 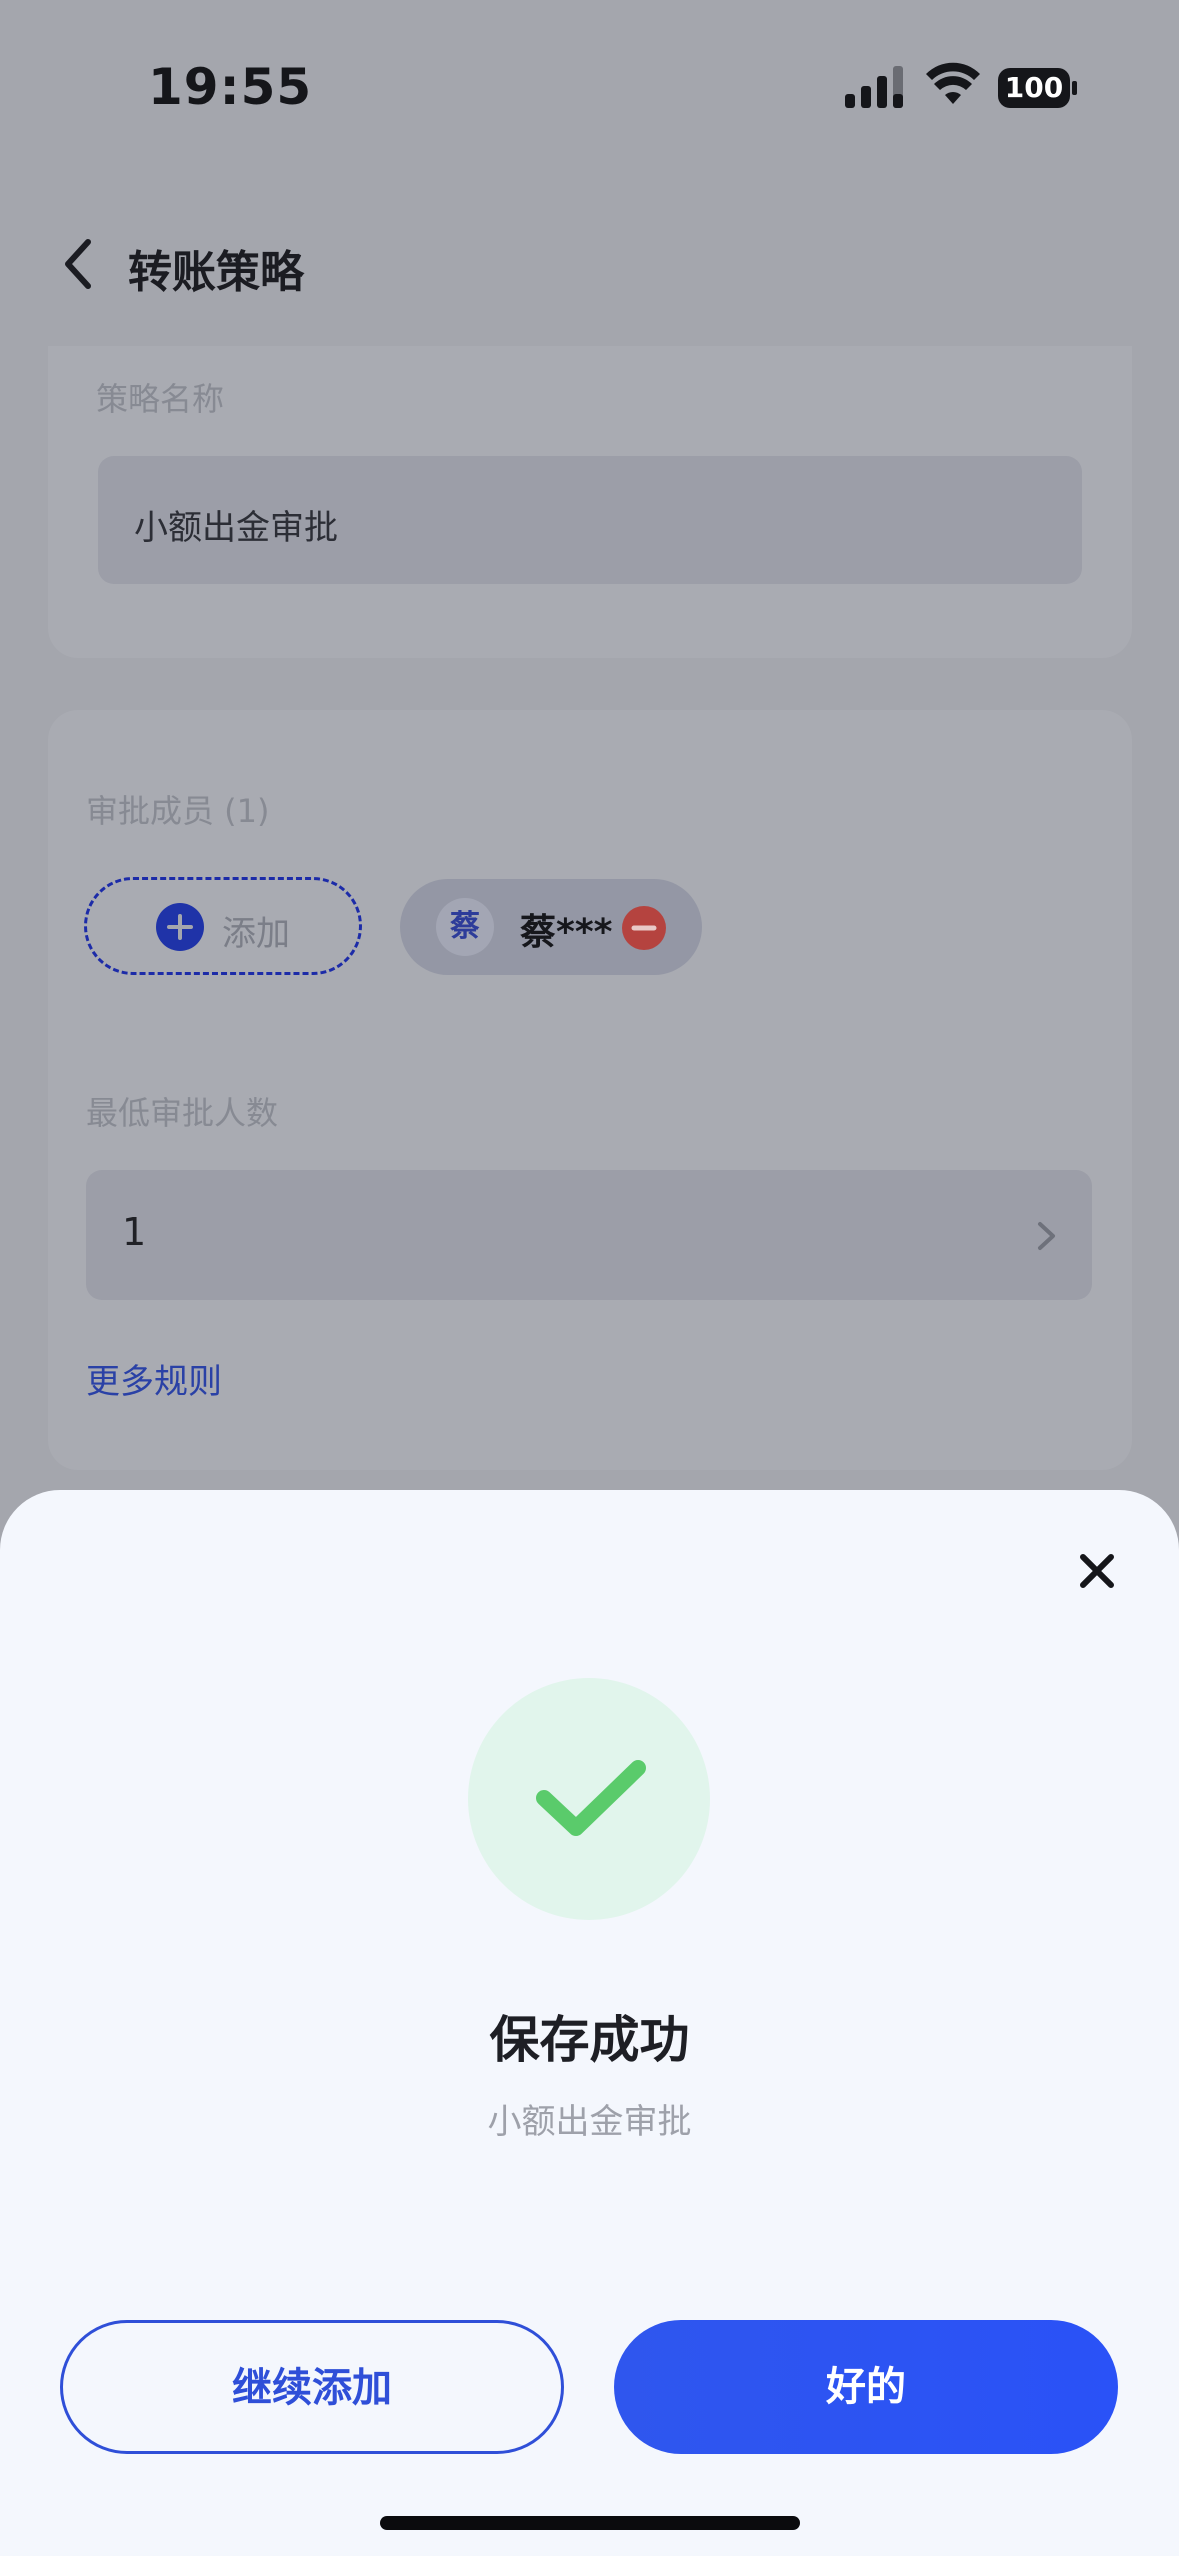 What do you see at coordinates (589, 2040) in the screenshot?
I see `success-title: 保存成功` at bounding box center [589, 2040].